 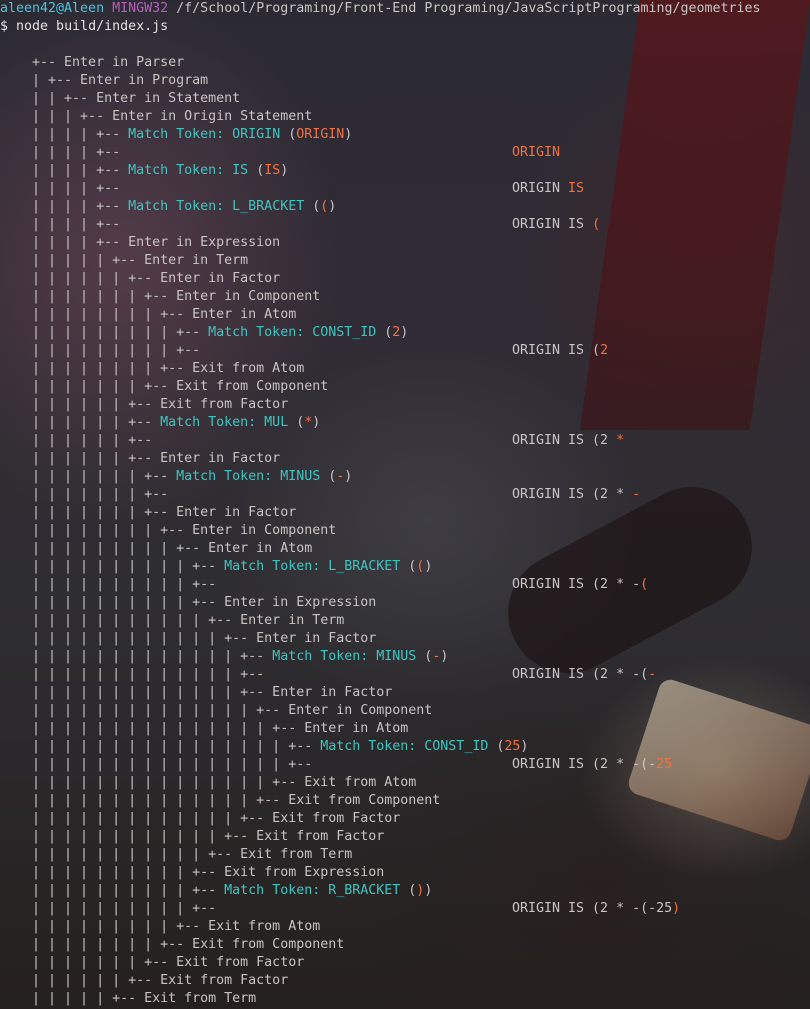 What do you see at coordinates (324, 585) in the screenshot?
I see `trace-line: | | | | | | | | | | +-- ORIGIN IS (2 * -(` at bounding box center [324, 585].